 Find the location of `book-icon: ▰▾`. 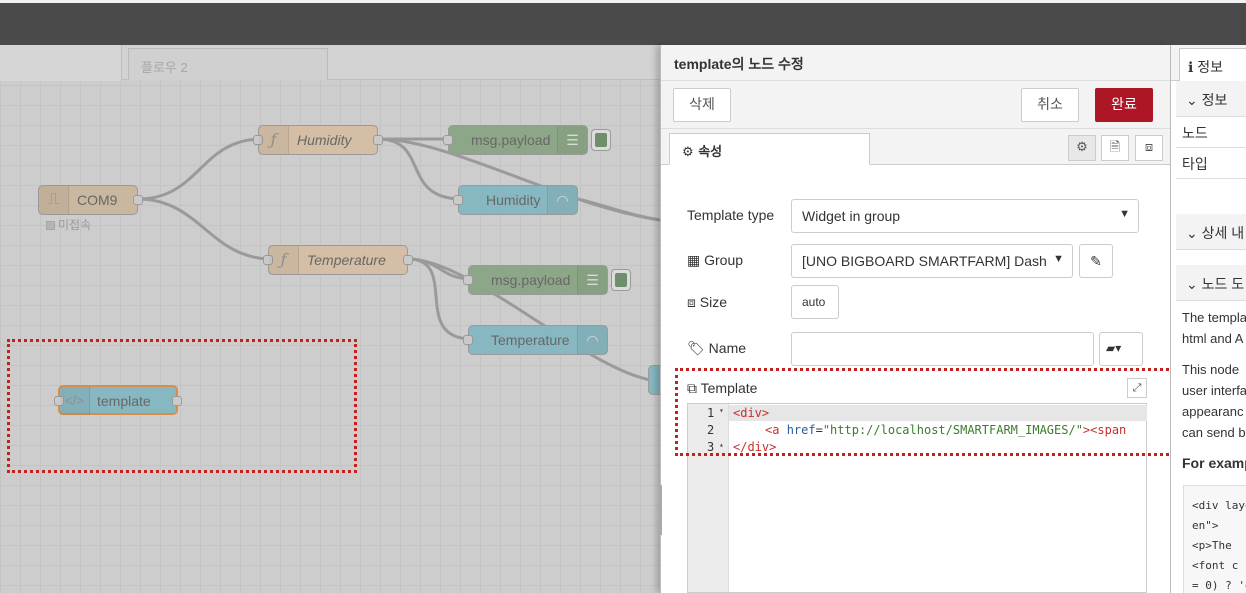

book-icon: ▰▾ is located at coordinates (1114, 348).